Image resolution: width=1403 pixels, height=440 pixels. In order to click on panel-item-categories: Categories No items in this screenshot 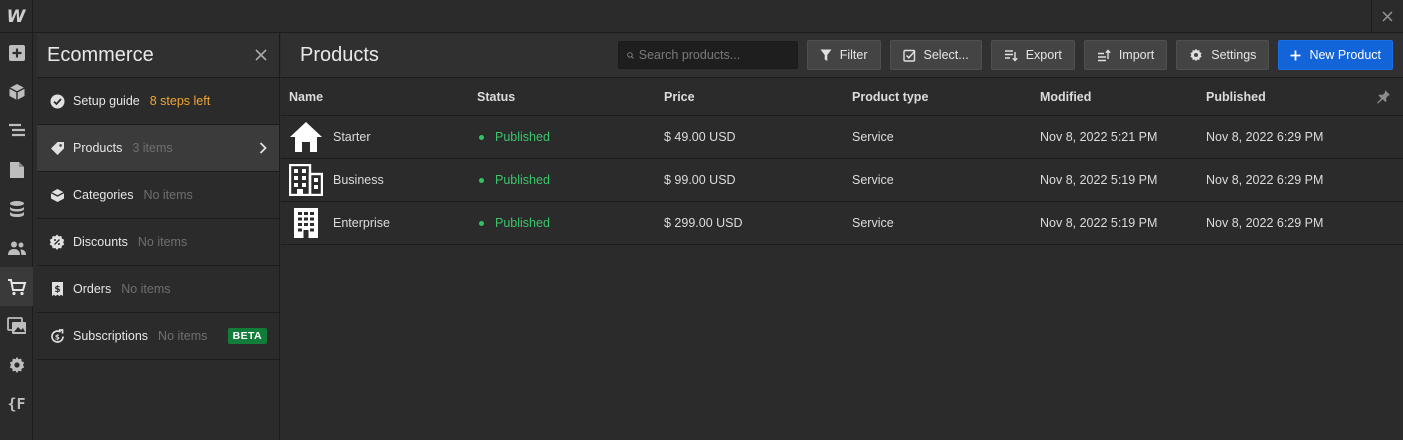, I will do `click(158, 195)`.